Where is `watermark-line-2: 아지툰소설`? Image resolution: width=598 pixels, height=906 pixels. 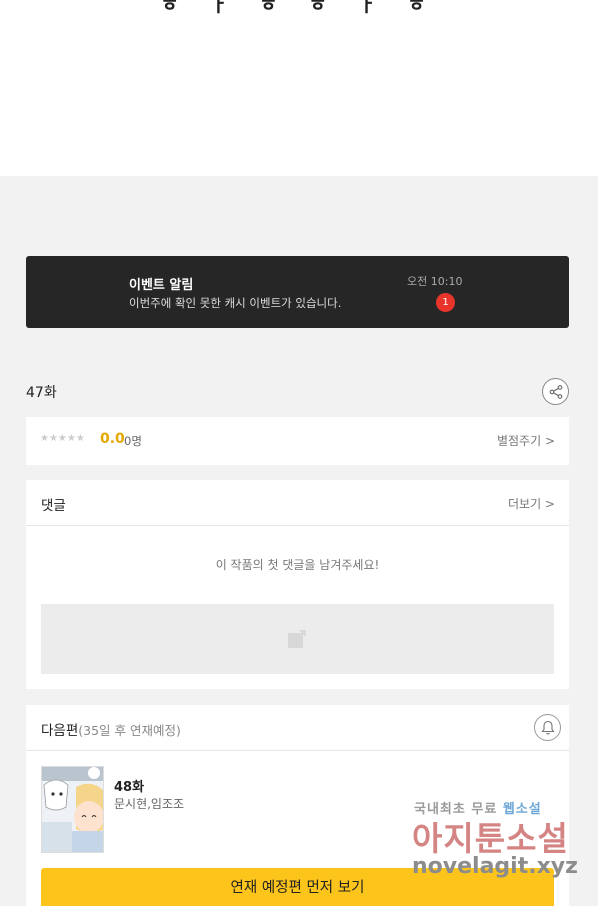 watermark-line-2: 아지툰소설 is located at coordinates (490, 838).